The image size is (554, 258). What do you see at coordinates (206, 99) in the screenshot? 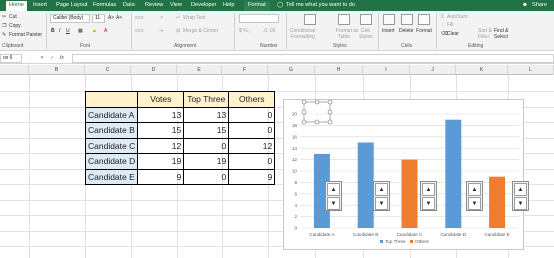
I see `header-cell-top-three: Top Three` at bounding box center [206, 99].